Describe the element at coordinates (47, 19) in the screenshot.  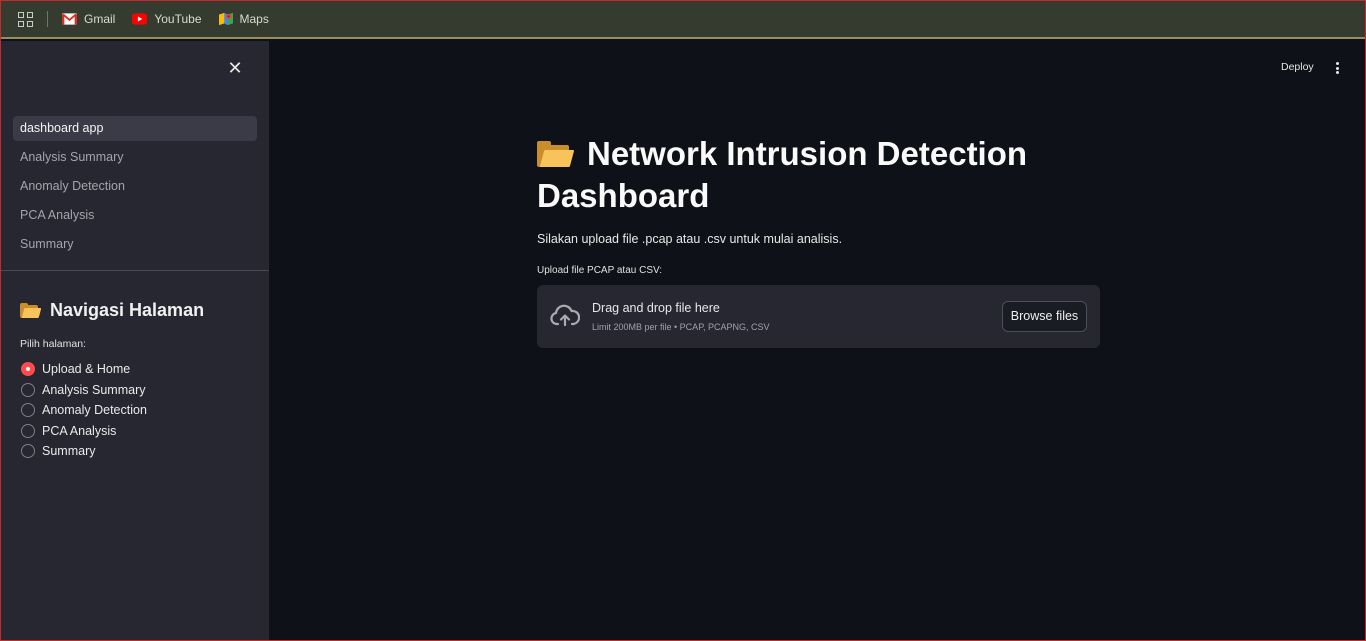
I see `bookmarks-separator` at that location.